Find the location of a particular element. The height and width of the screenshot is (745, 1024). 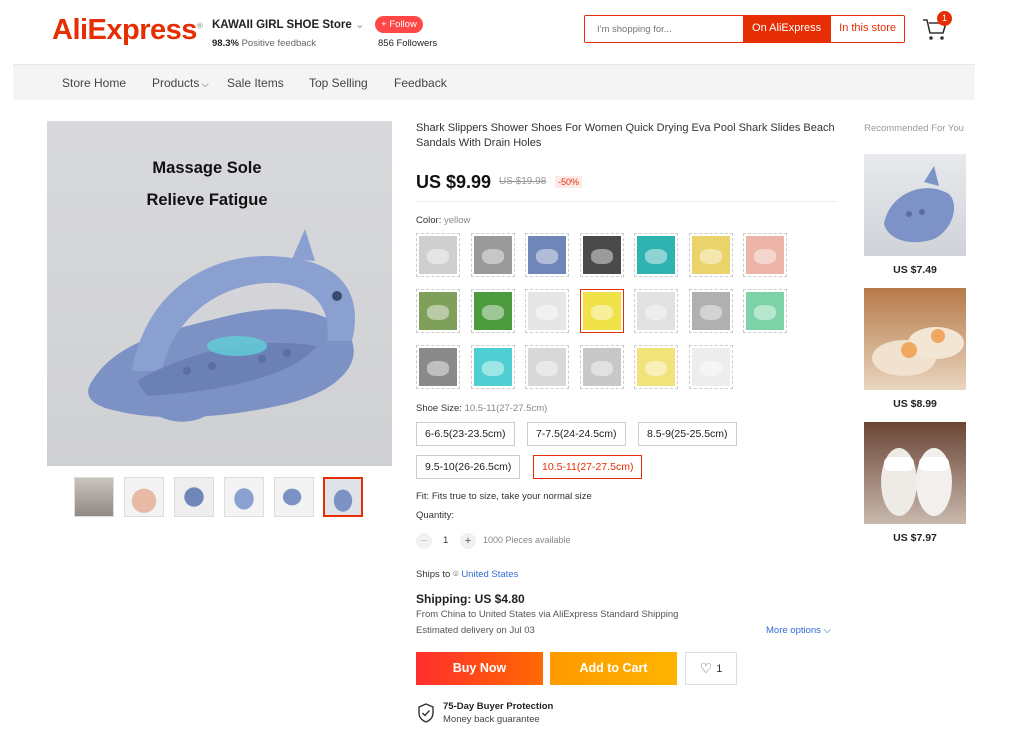

white-slipper-image is located at coordinates (916, 482).